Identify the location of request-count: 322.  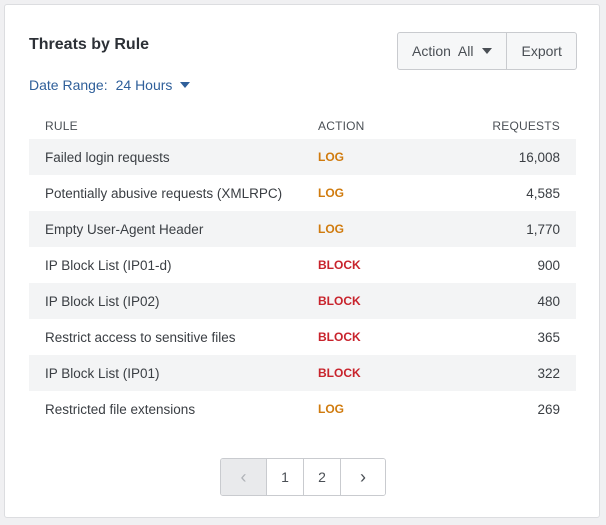
(548, 373).